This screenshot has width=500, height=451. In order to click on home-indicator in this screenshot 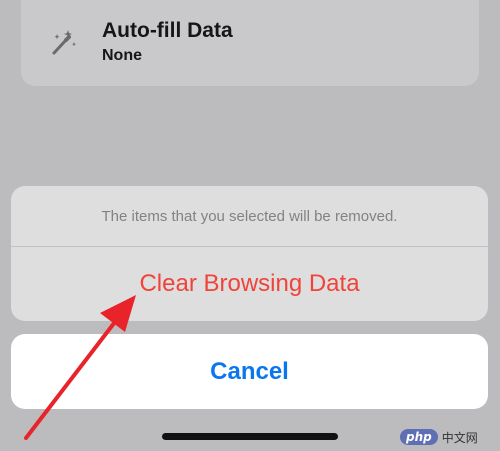, I will do `click(250, 436)`.